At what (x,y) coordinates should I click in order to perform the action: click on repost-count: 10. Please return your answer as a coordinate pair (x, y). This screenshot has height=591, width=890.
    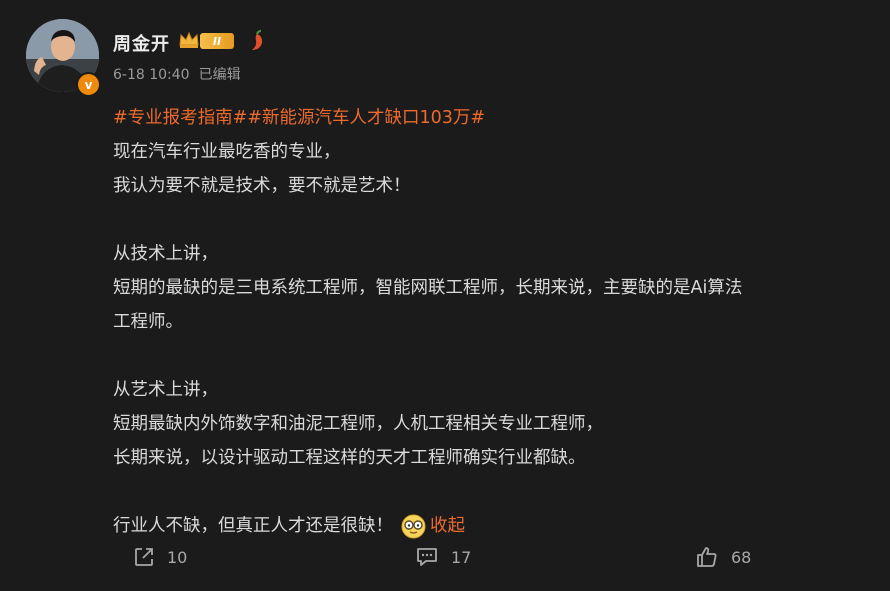
    Looking at the image, I should click on (177, 557).